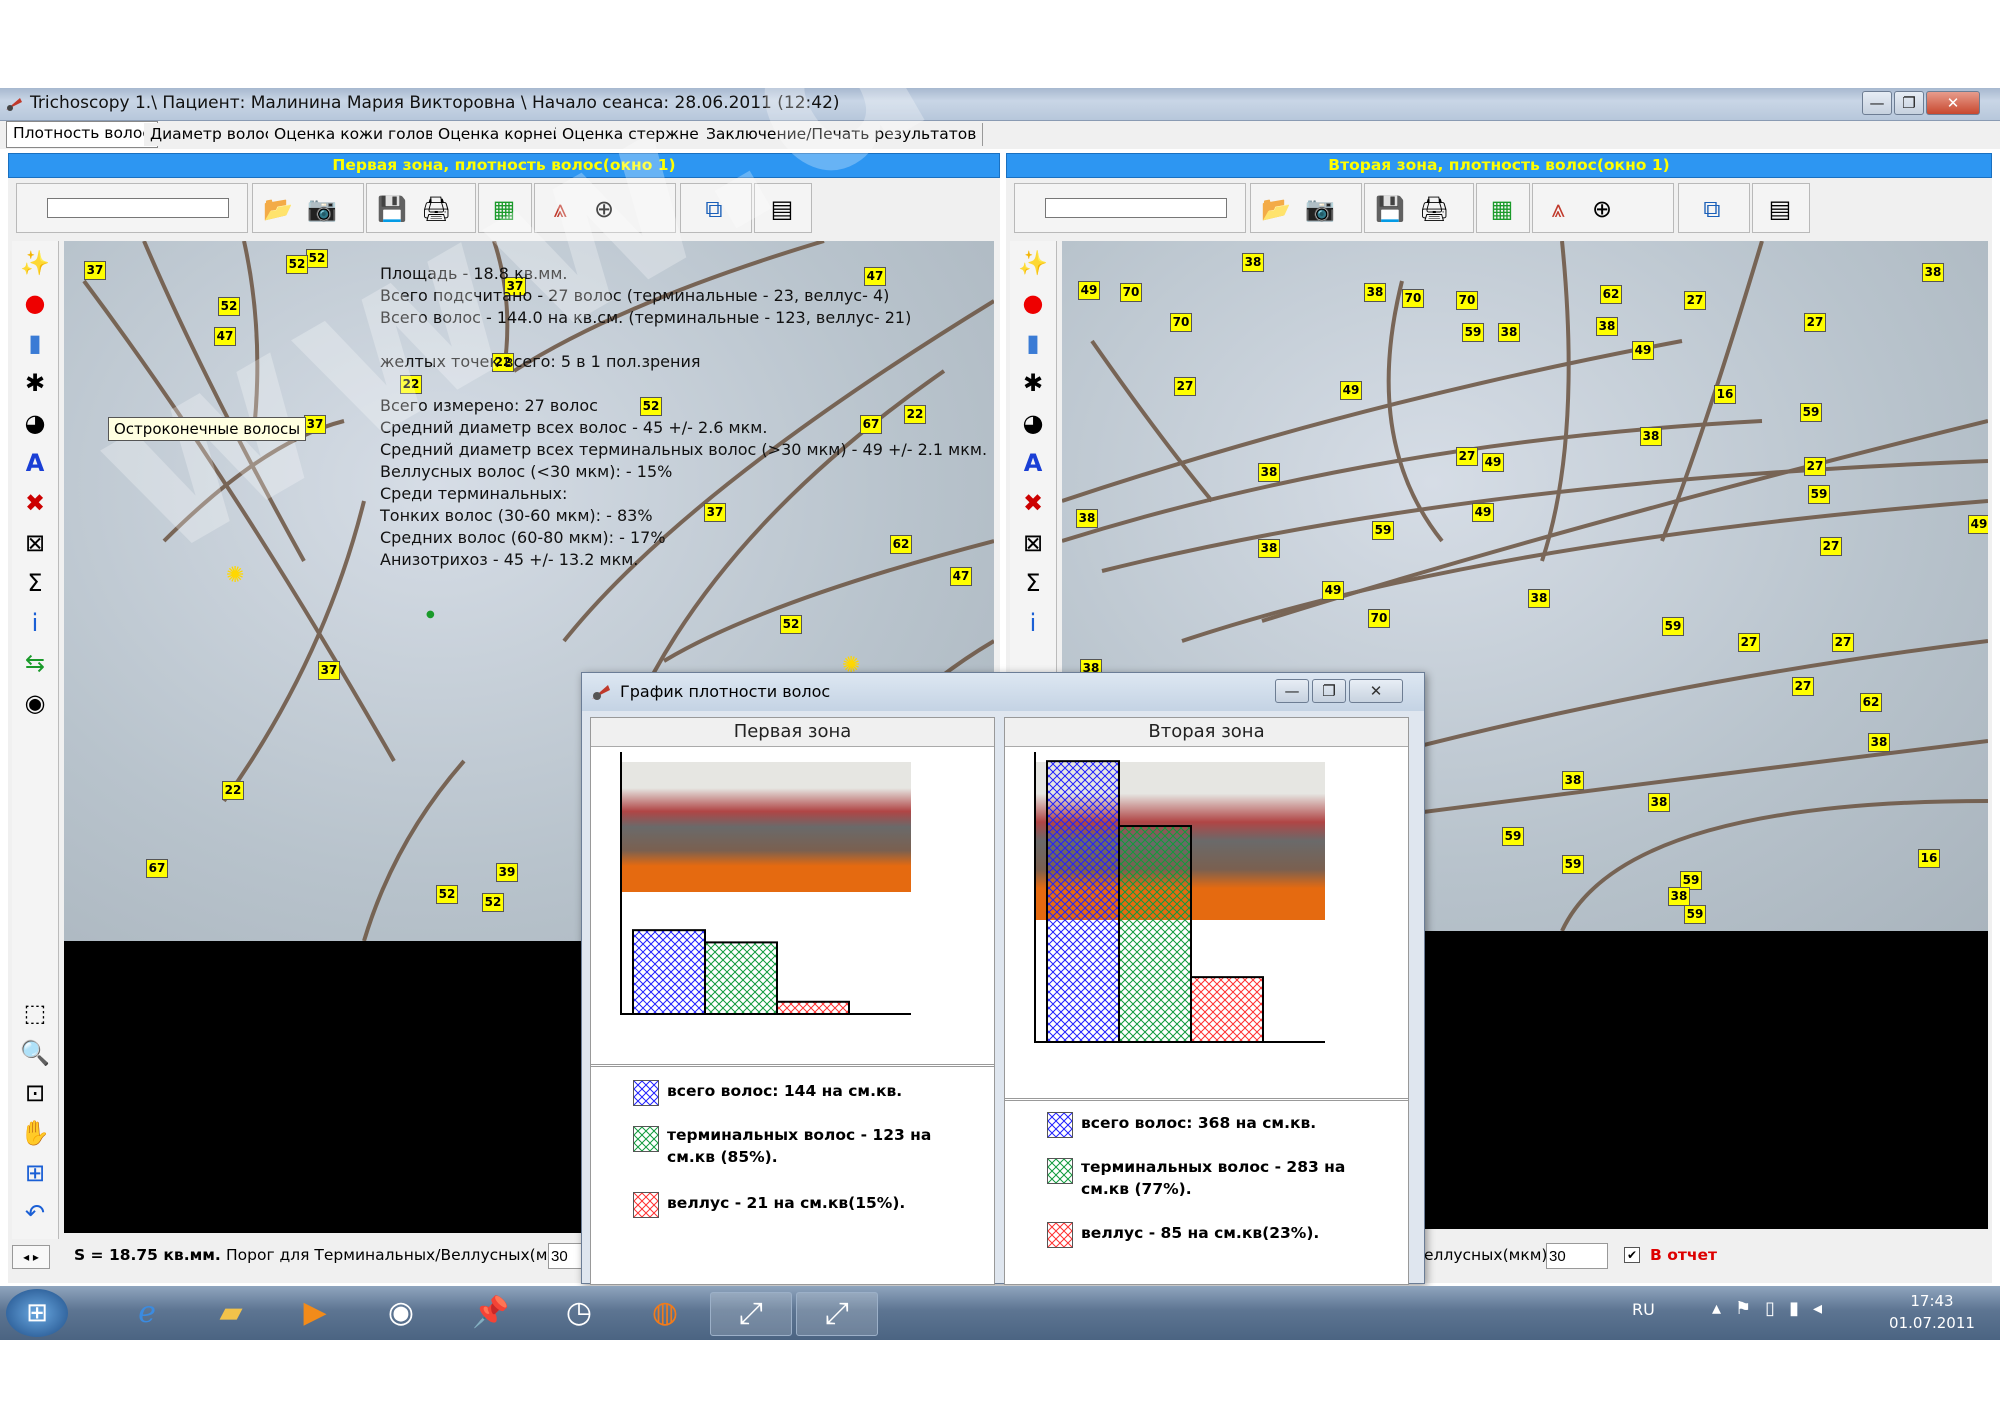 This screenshot has height=1428, width=2000. Describe the element at coordinates (315, 1313) in the screenshot. I see `media-icon: ▶` at that location.